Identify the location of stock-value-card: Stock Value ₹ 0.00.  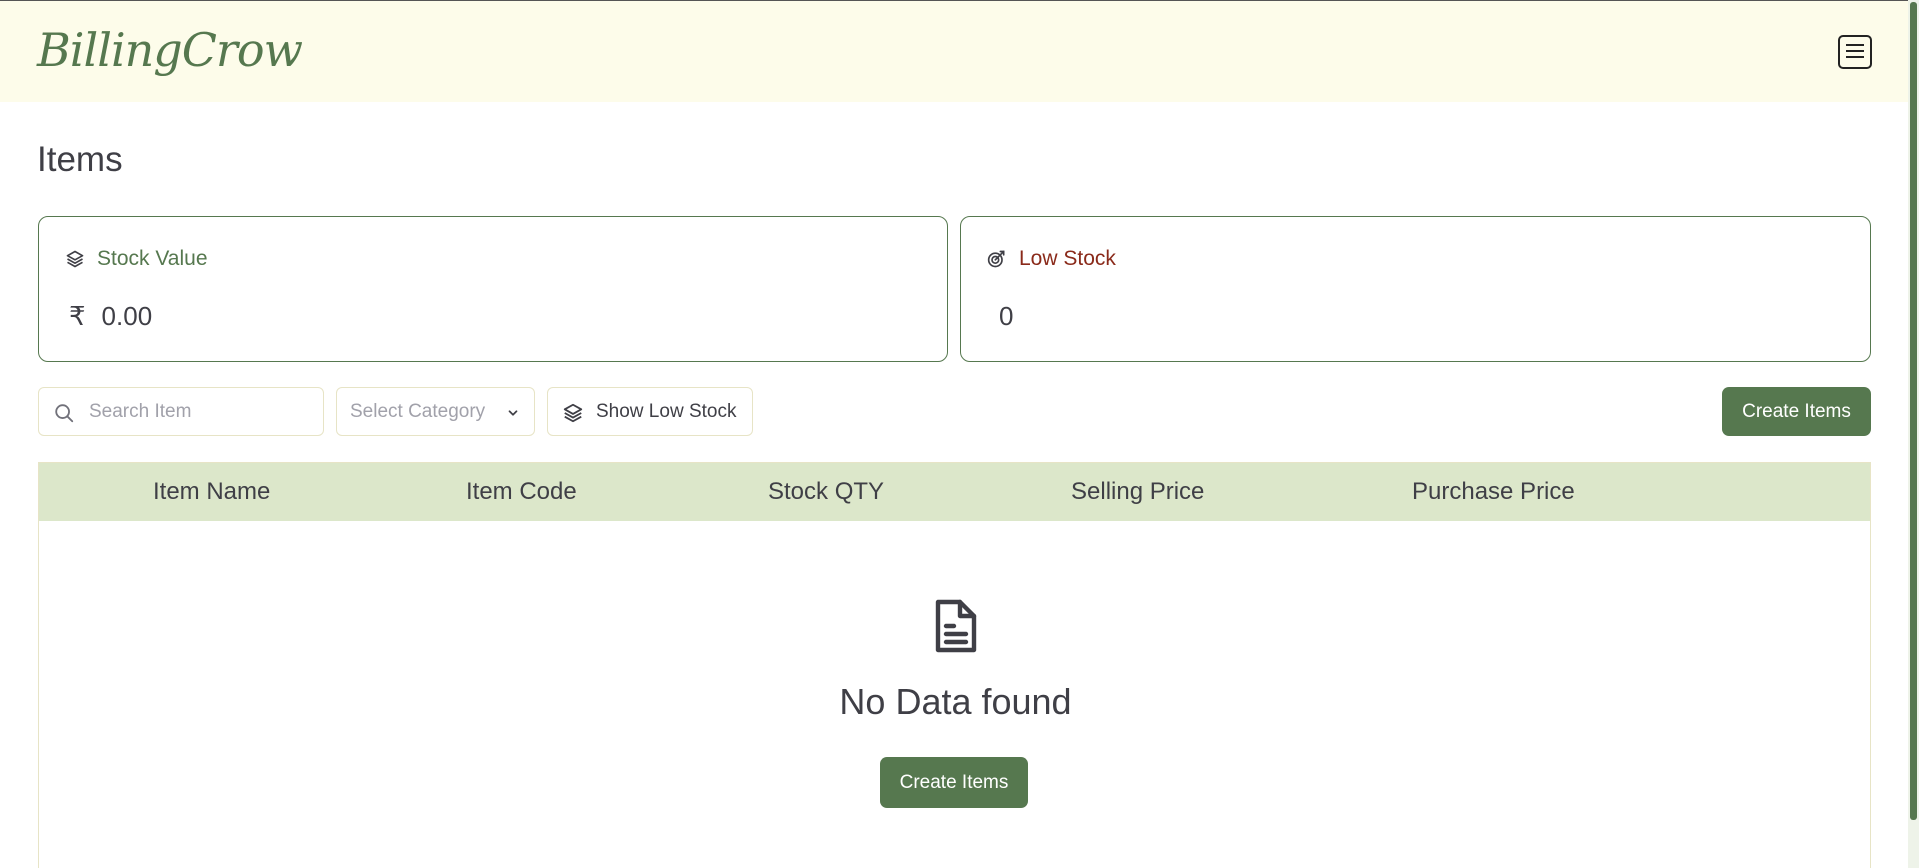
(493, 289).